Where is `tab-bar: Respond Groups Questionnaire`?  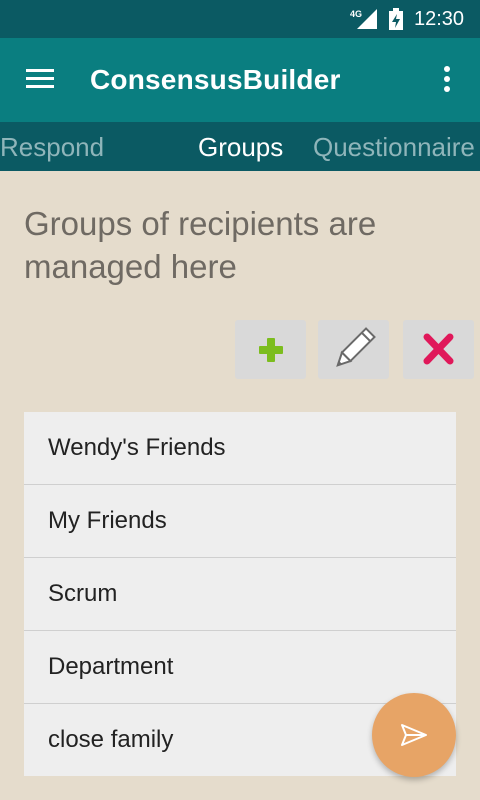 tab-bar: Respond Groups Questionnaire is located at coordinates (240, 146).